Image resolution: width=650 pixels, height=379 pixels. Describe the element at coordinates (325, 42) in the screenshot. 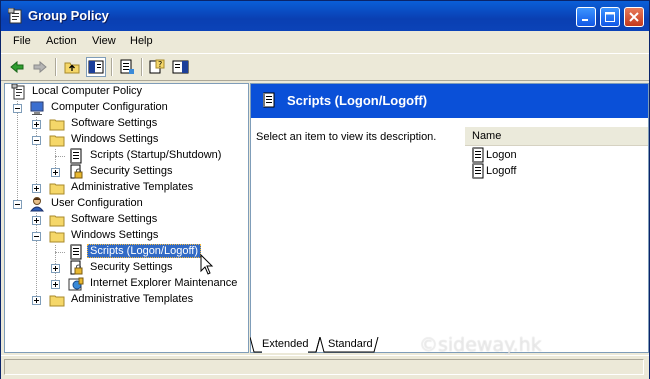

I see `menu-bar: File Action View Help` at that location.